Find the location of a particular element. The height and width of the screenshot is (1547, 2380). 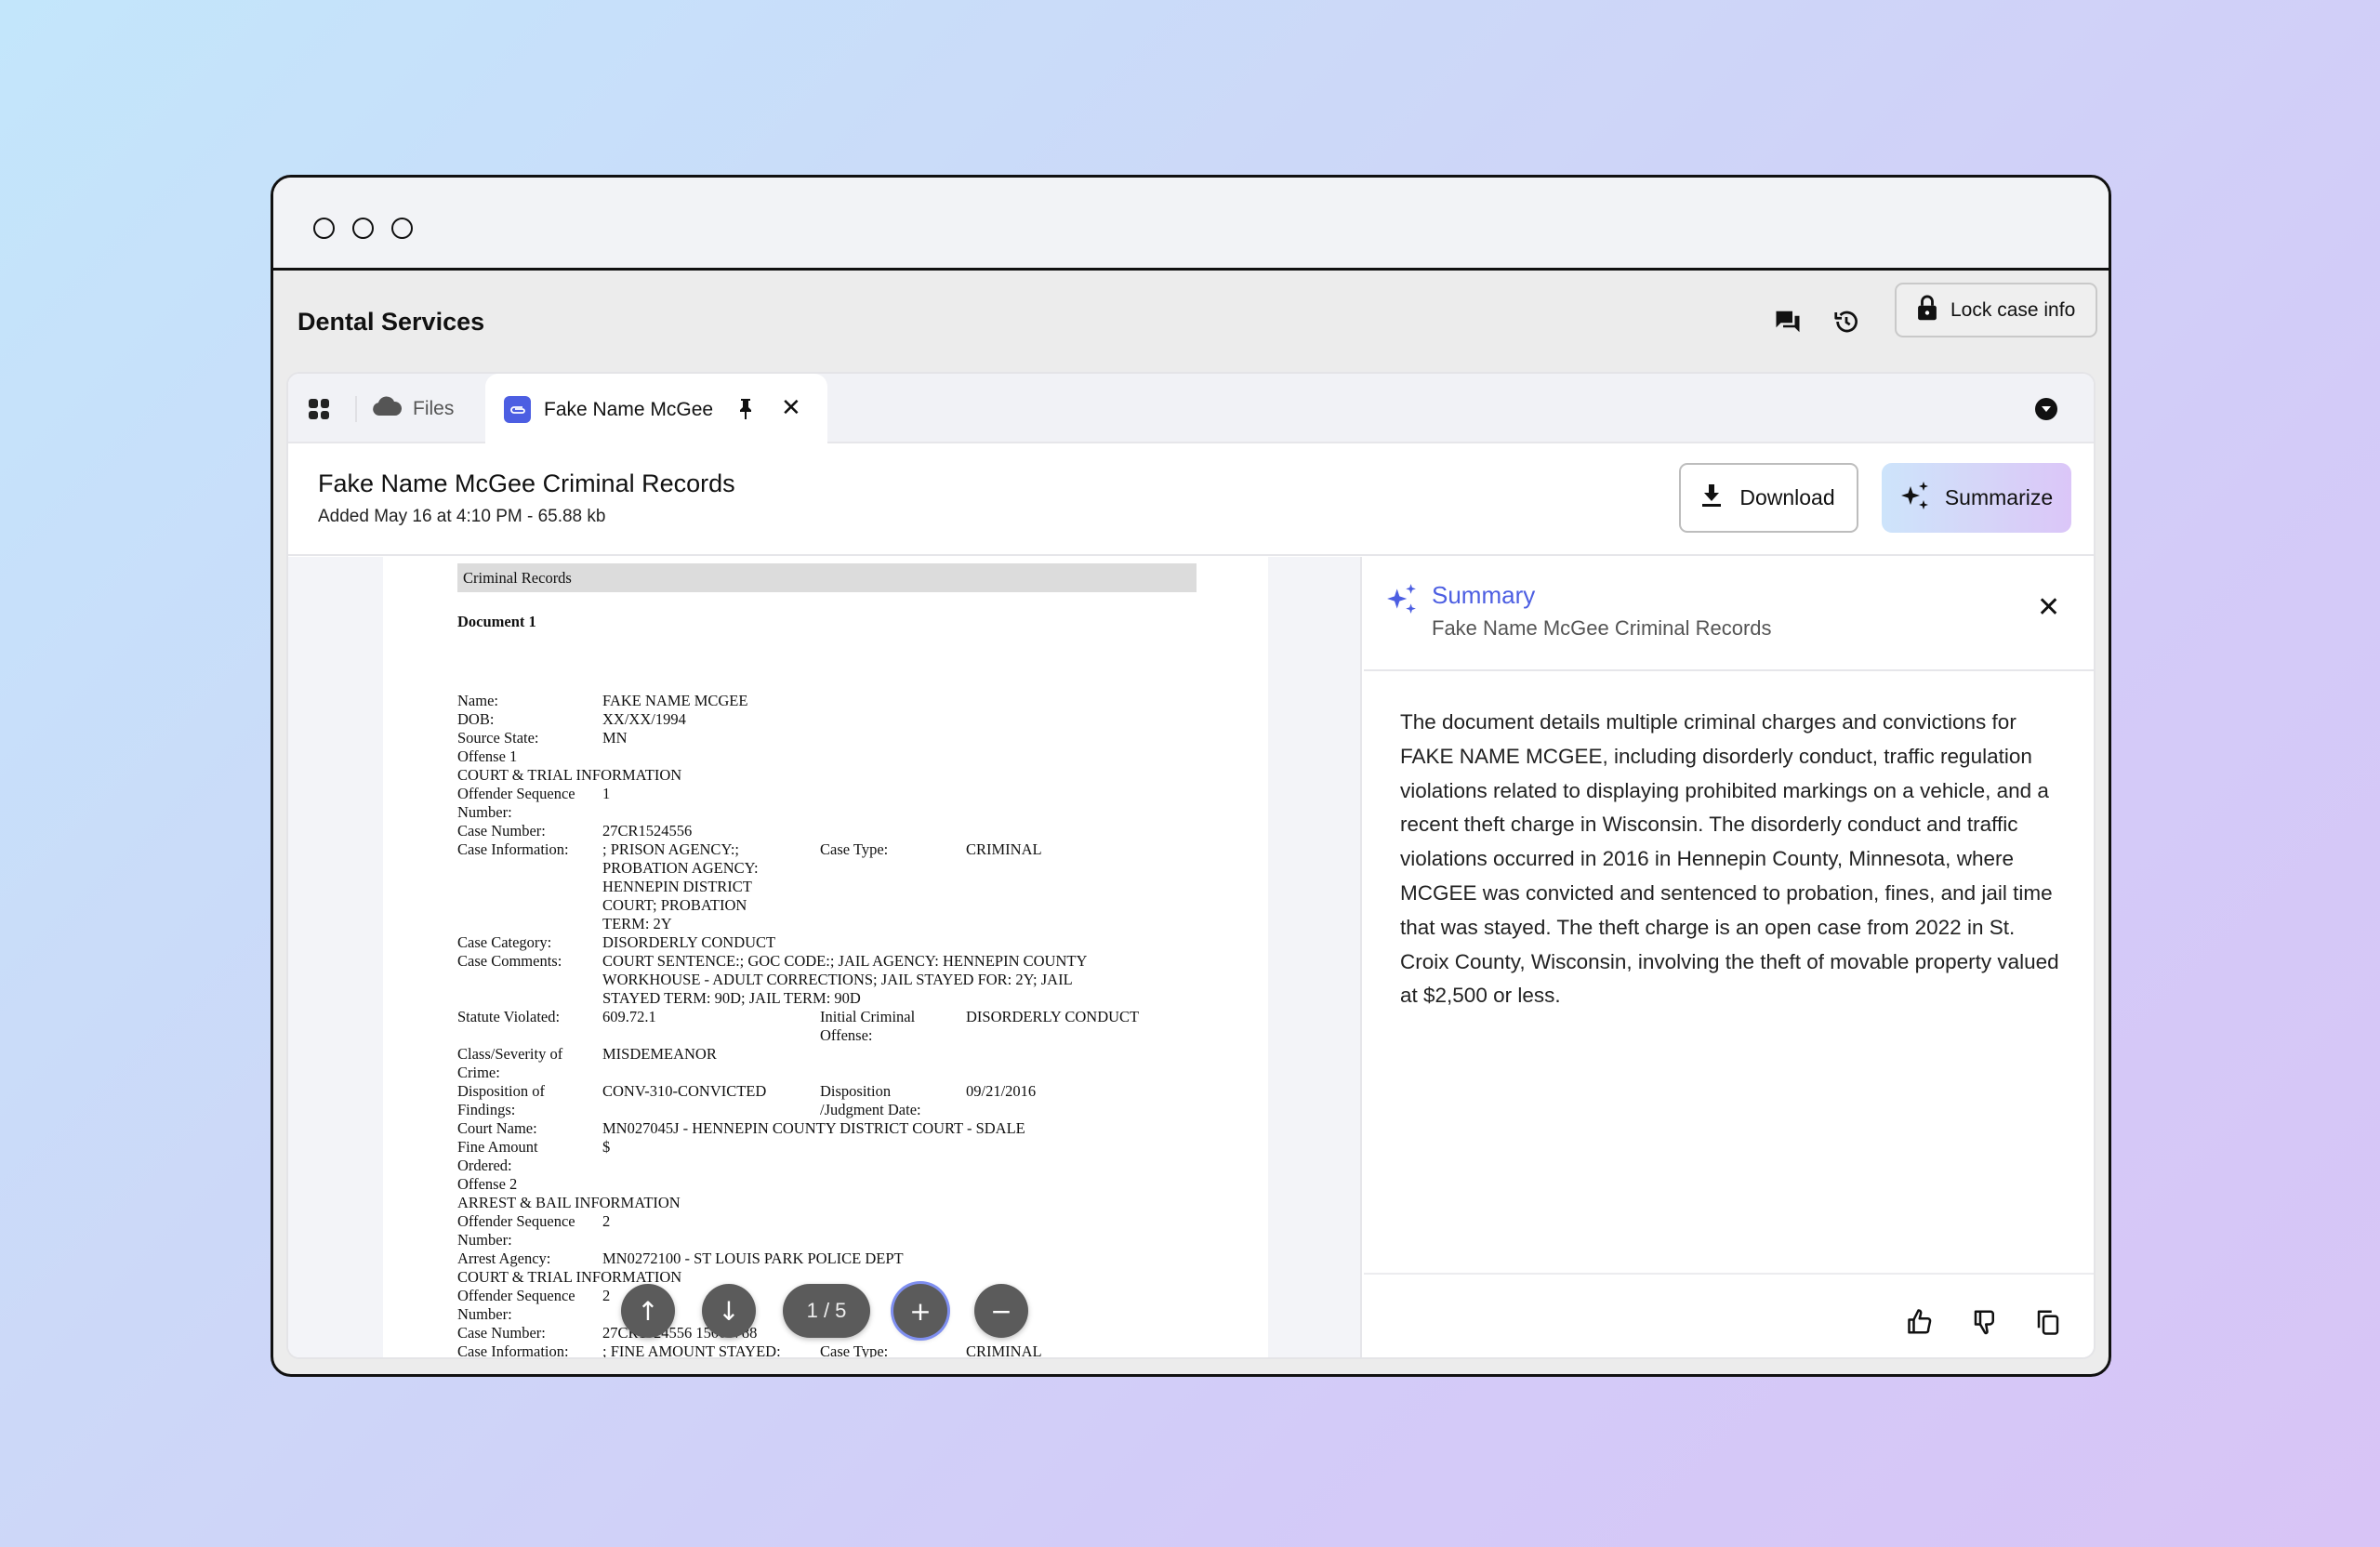

arrow-down-icon: ↓ is located at coordinates (729, 1311).